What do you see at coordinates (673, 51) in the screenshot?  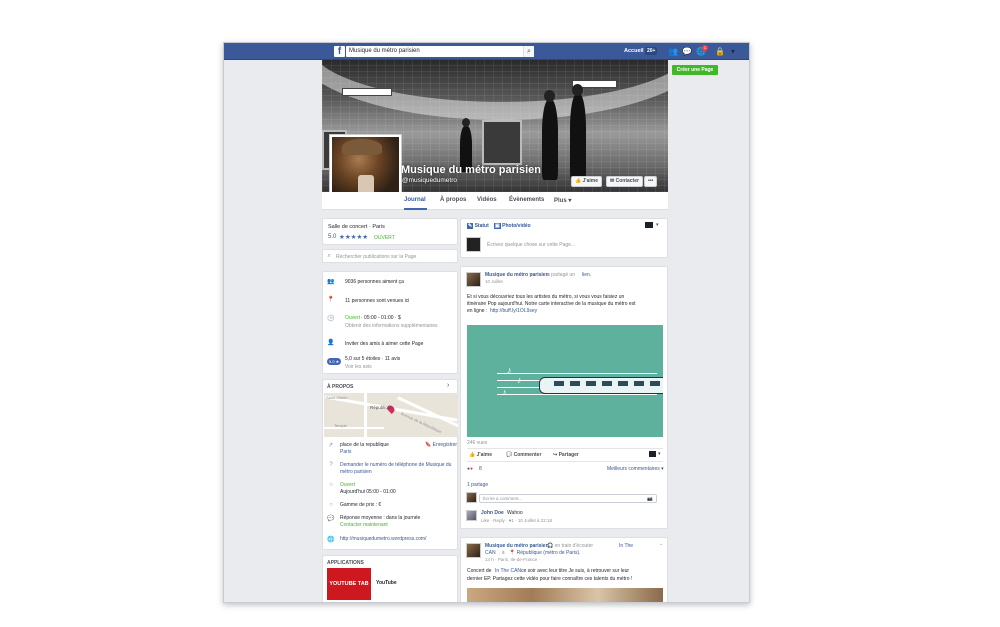 I see `friend-requests-icon: 👥` at bounding box center [673, 51].